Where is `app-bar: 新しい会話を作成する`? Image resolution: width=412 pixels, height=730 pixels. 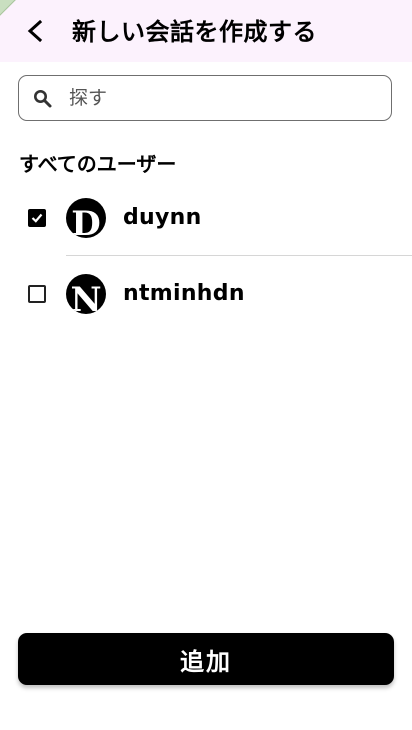
app-bar: 新しい会話を作成する is located at coordinates (206, 31).